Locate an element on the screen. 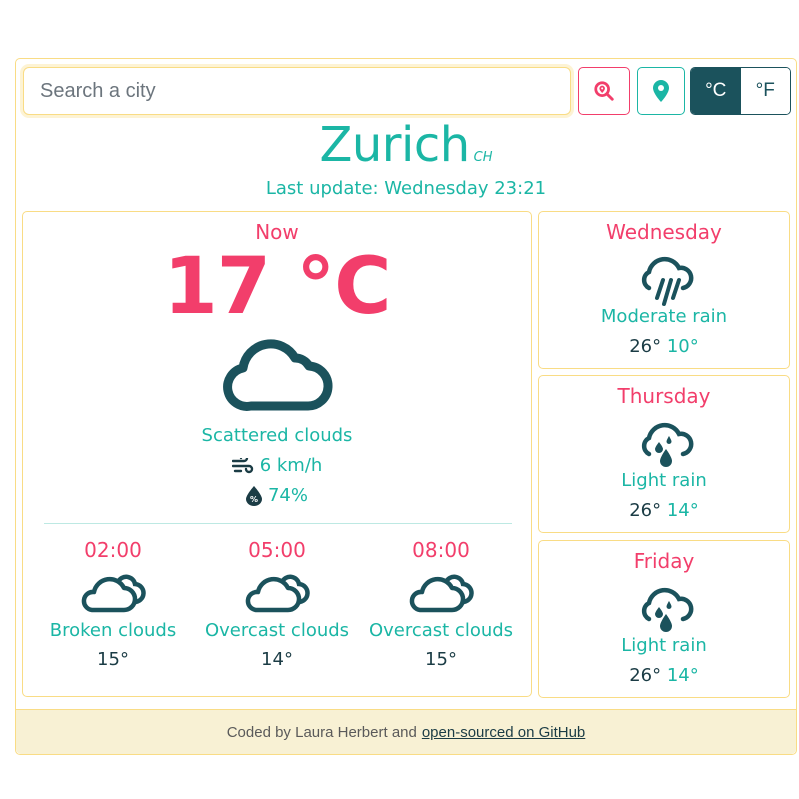 The width and height of the screenshot is (799, 799). humidity-drop-icon: % is located at coordinates (253, 495).